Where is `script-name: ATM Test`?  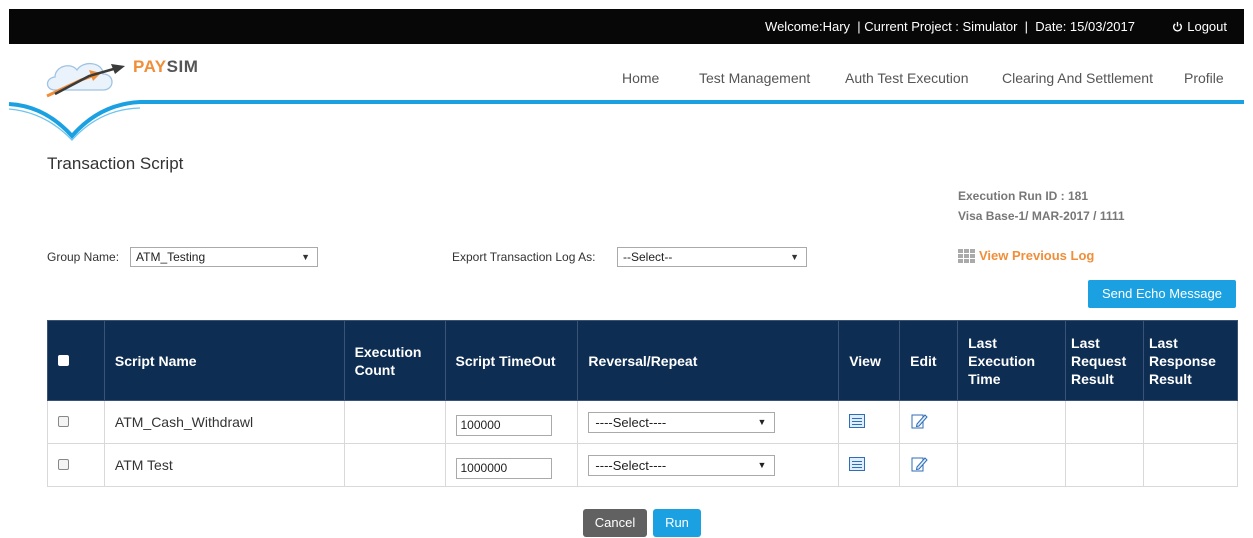 script-name: ATM Test is located at coordinates (224, 465).